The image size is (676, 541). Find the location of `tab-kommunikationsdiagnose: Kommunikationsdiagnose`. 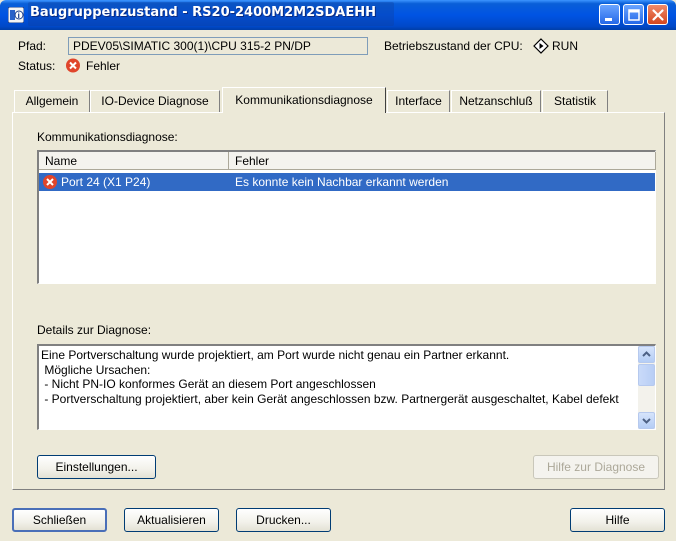

tab-kommunikationsdiagnose: Kommunikationsdiagnose is located at coordinates (304, 100).